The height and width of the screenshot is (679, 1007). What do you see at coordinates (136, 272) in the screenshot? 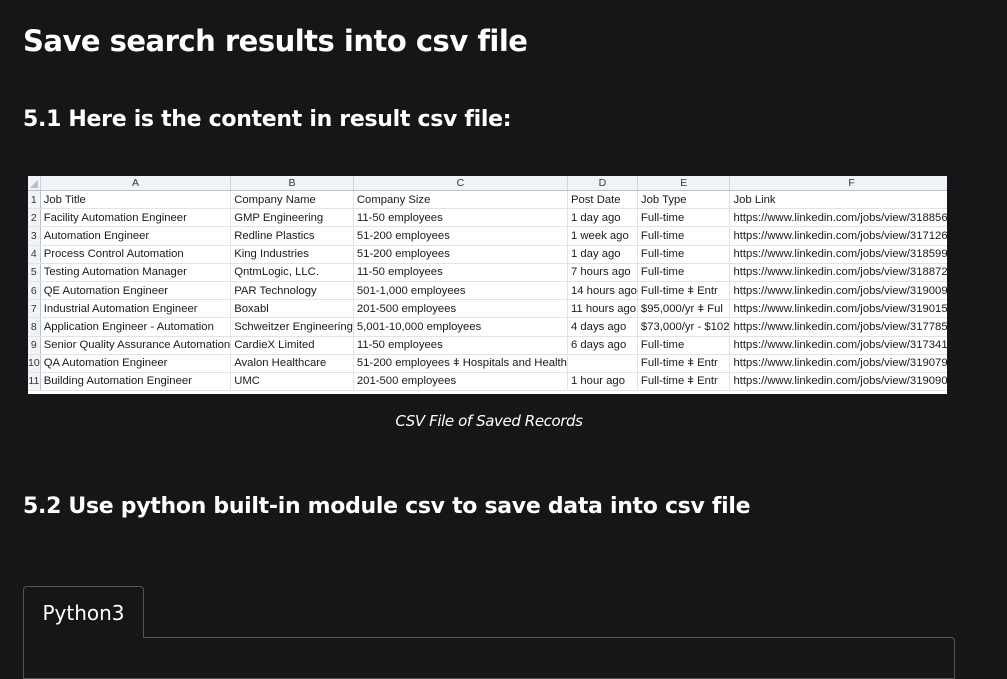
I see `table-cell: Testing Automation Manager` at bounding box center [136, 272].